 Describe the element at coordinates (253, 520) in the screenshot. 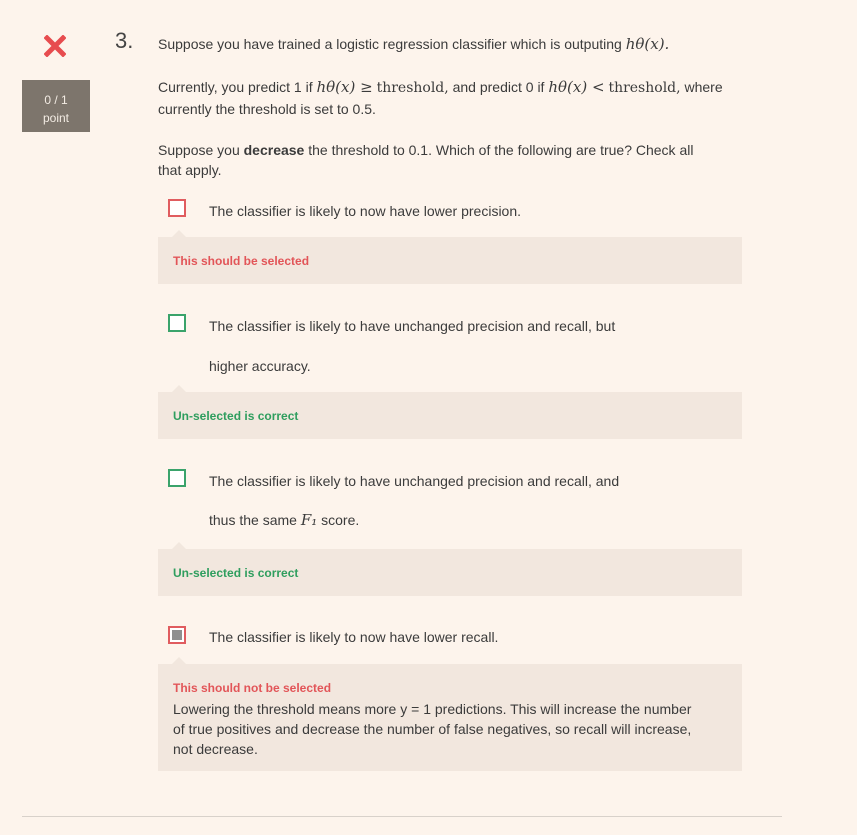

I see `option-3-text-pre: thus the same` at that location.